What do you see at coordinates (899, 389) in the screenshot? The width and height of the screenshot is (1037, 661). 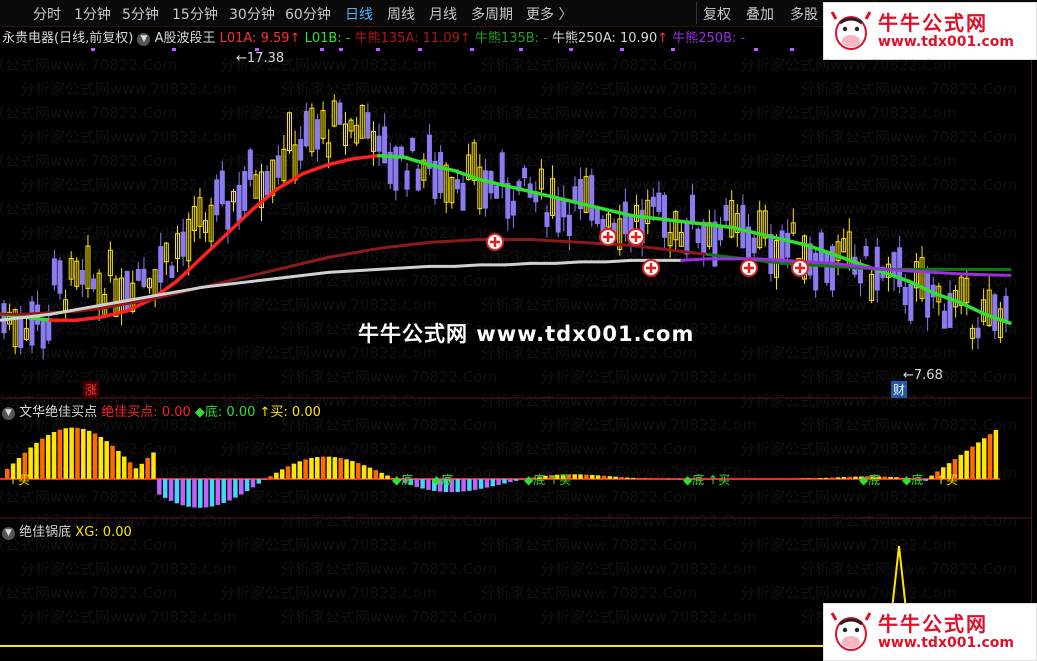 I see `cai-badge: 财` at bounding box center [899, 389].